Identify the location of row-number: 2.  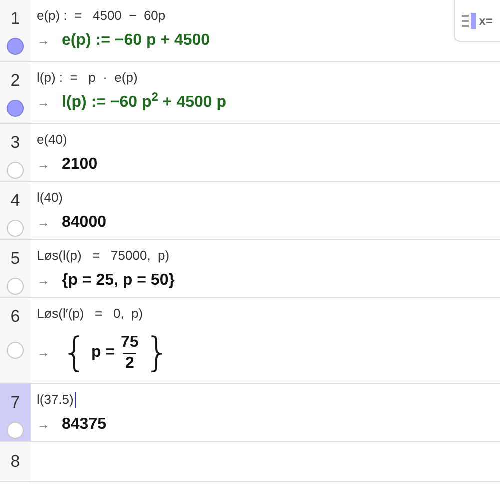
(15, 81).